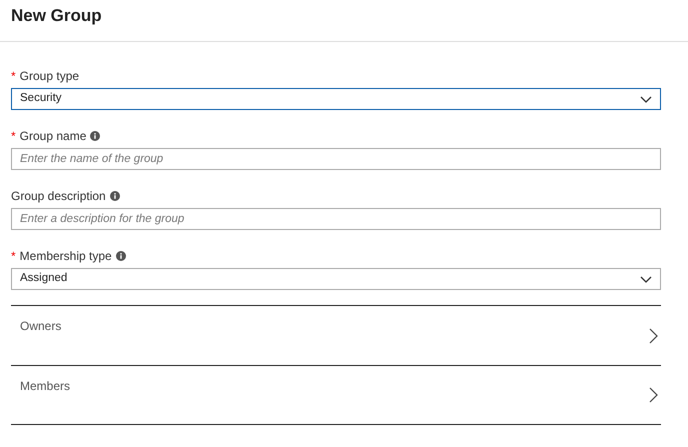 The height and width of the screenshot is (447, 688). What do you see at coordinates (336, 219) in the screenshot?
I see `input-field: Enter a description for the group` at bounding box center [336, 219].